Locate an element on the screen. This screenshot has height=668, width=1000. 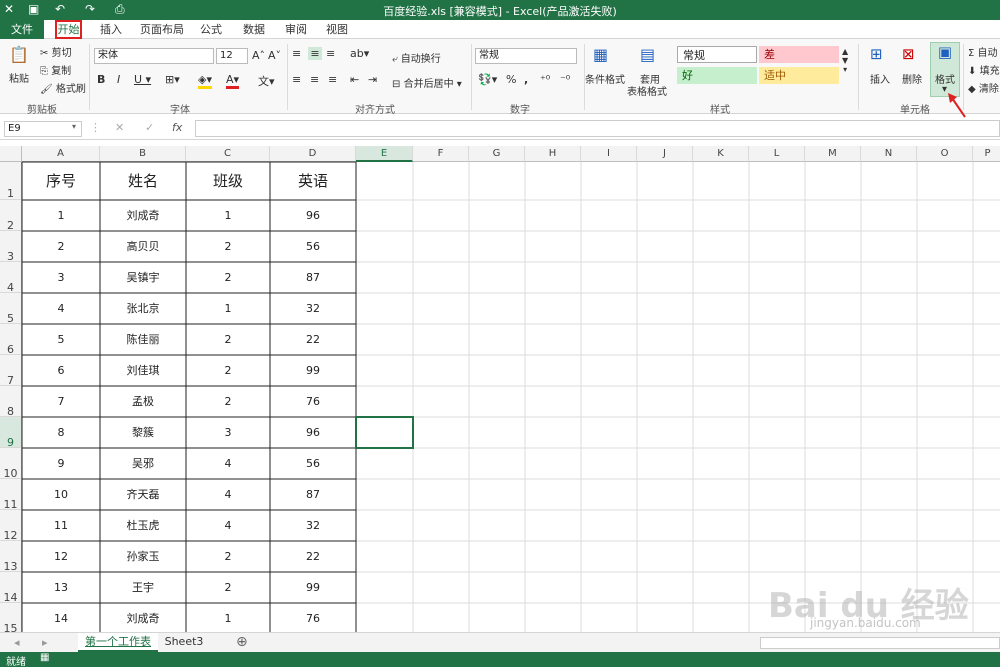
fill-button: ⬇ 填充 is located at coordinates (984, 69).